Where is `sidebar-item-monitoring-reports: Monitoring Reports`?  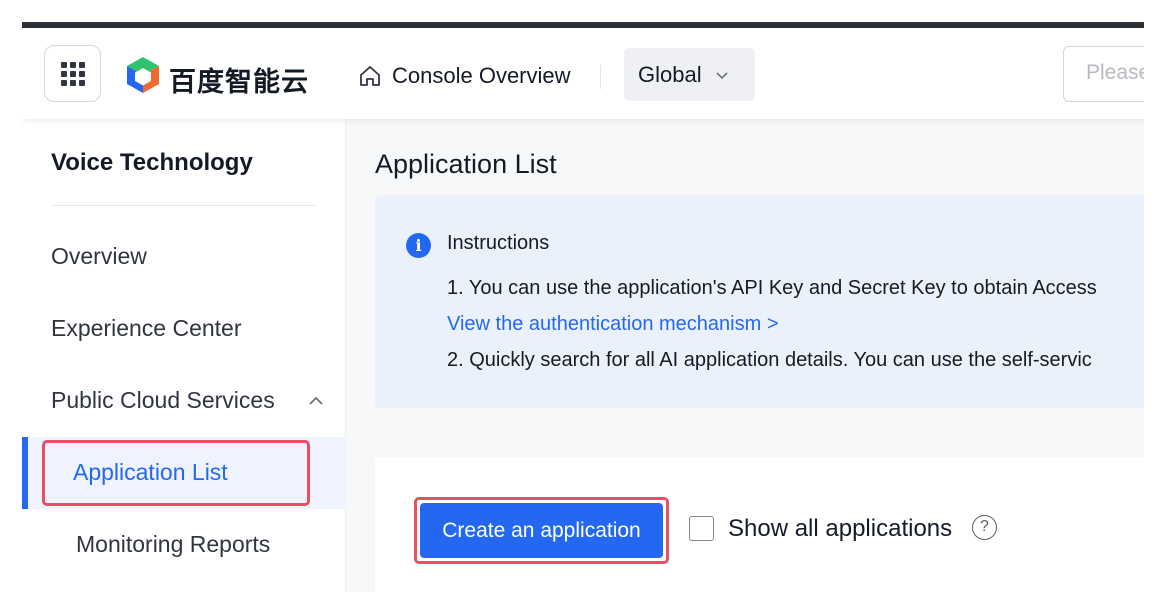
sidebar-item-monitoring-reports: Monitoring Reports is located at coordinates (173, 544).